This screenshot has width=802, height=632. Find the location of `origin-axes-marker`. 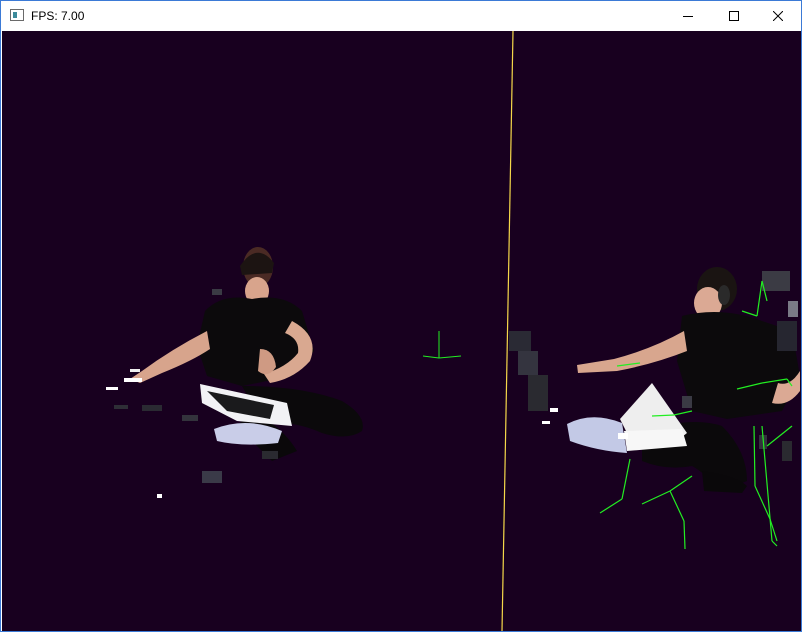

origin-axes-marker is located at coordinates (442, 345).